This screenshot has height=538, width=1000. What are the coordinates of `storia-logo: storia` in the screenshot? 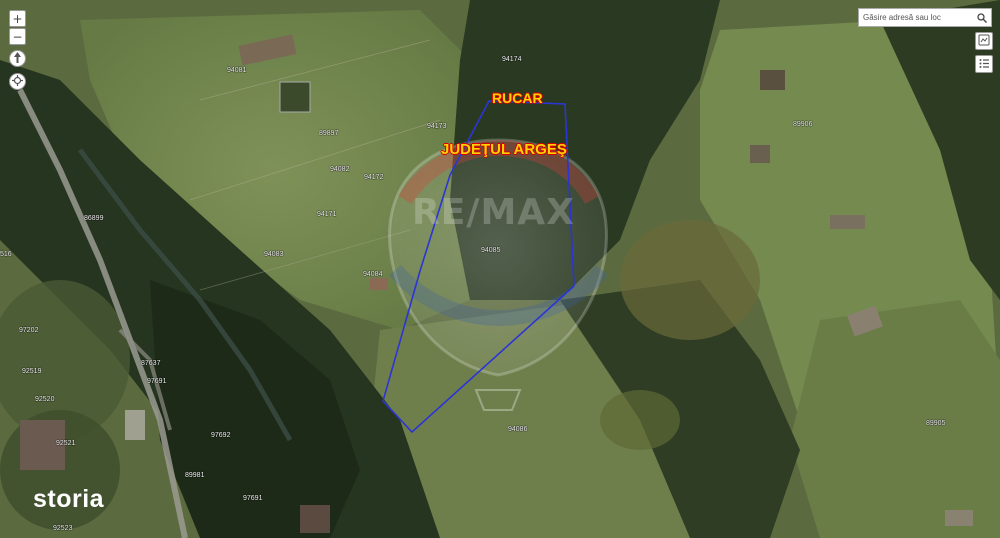 It's located at (69, 499).